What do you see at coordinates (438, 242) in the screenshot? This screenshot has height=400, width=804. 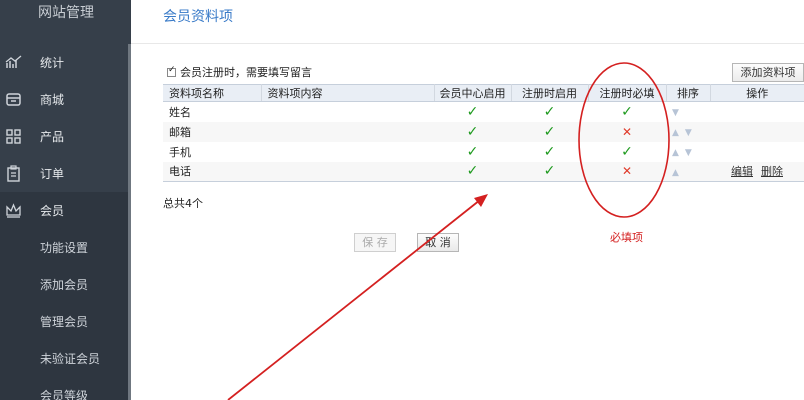 I see `cancel-button: 取 消` at bounding box center [438, 242].